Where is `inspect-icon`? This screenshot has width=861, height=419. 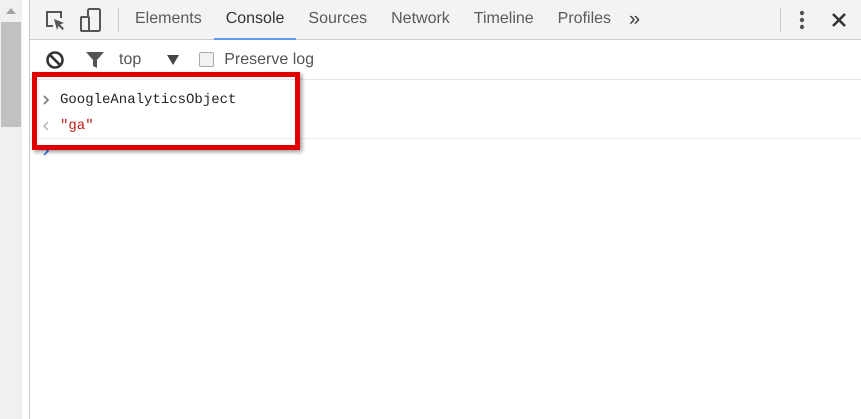
inspect-icon is located at coordinates (55, 19).